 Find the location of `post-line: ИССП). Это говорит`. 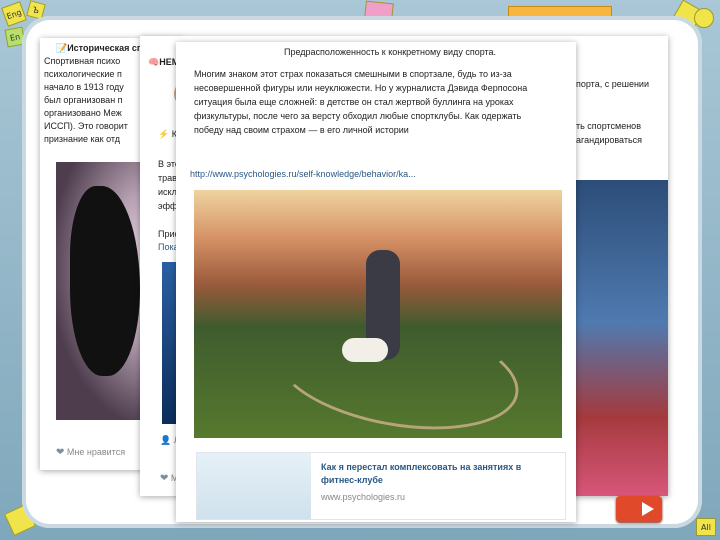

post-line: ИССП). Это говорит is located at coordinates (86, 126).